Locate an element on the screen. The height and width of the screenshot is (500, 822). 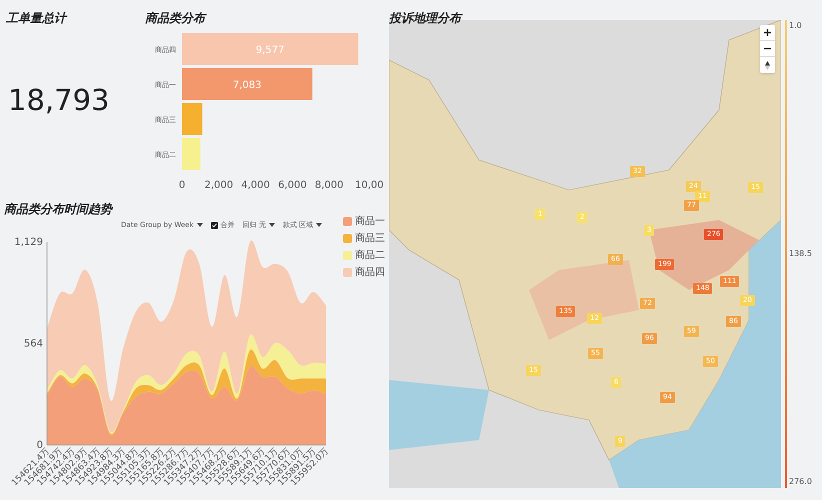
panel-title: 工单量总计 is located at coordinates (37, 18).